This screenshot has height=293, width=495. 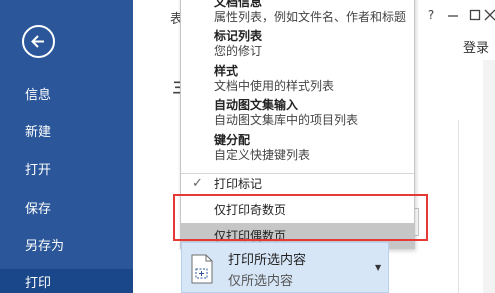 What do you see at coordinates (238, 51) in the screenshot?
I see `menu-item-description: 您的修订` at bounding box center [238, 51].